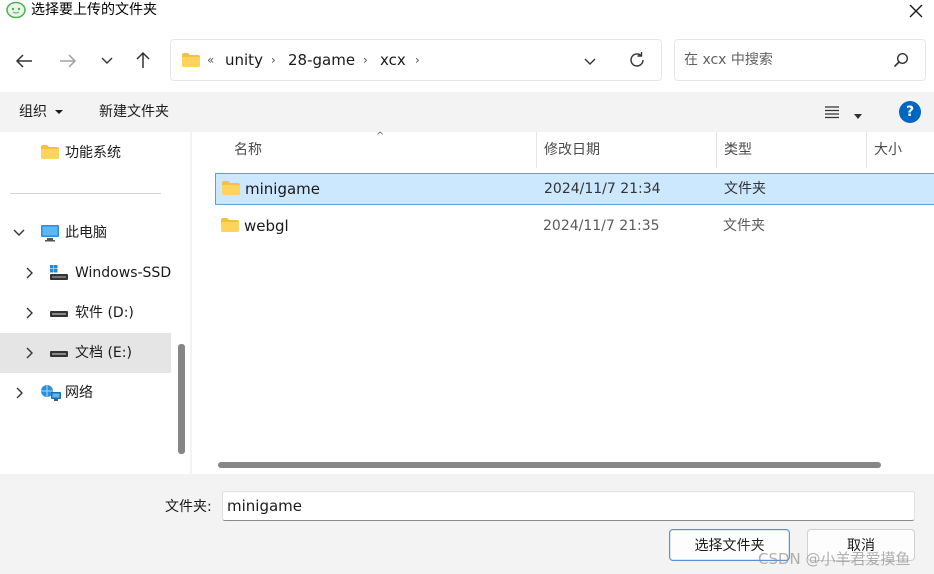 The width and height of the screenshot is (934, 574). I want to click on breadcrumb-unity: unity, so click(244, 60).